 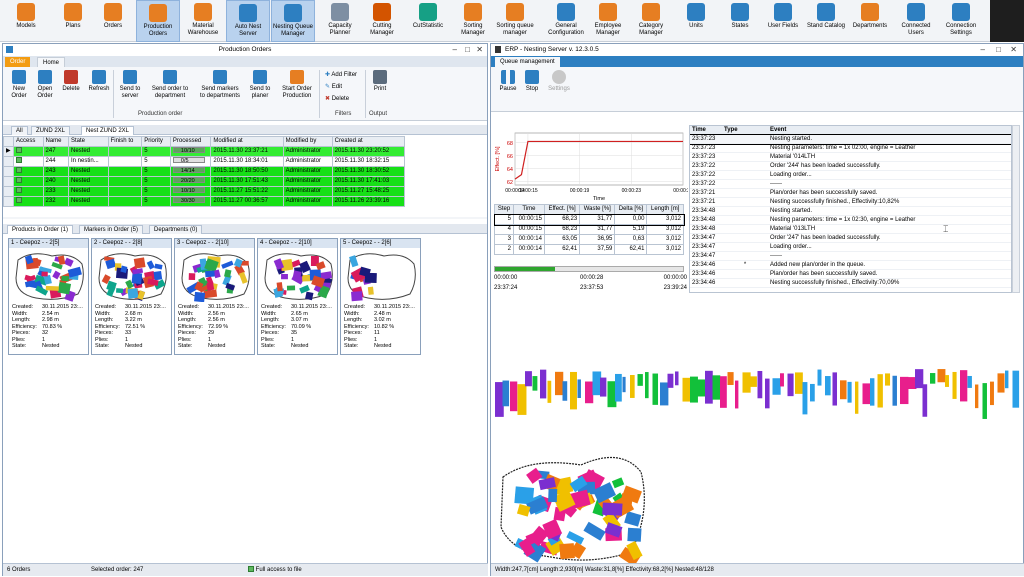 What do you see at coordinates (125, 141) in the screenshot?
I see `column-header: Finish to` at bounding box center [125, 141].